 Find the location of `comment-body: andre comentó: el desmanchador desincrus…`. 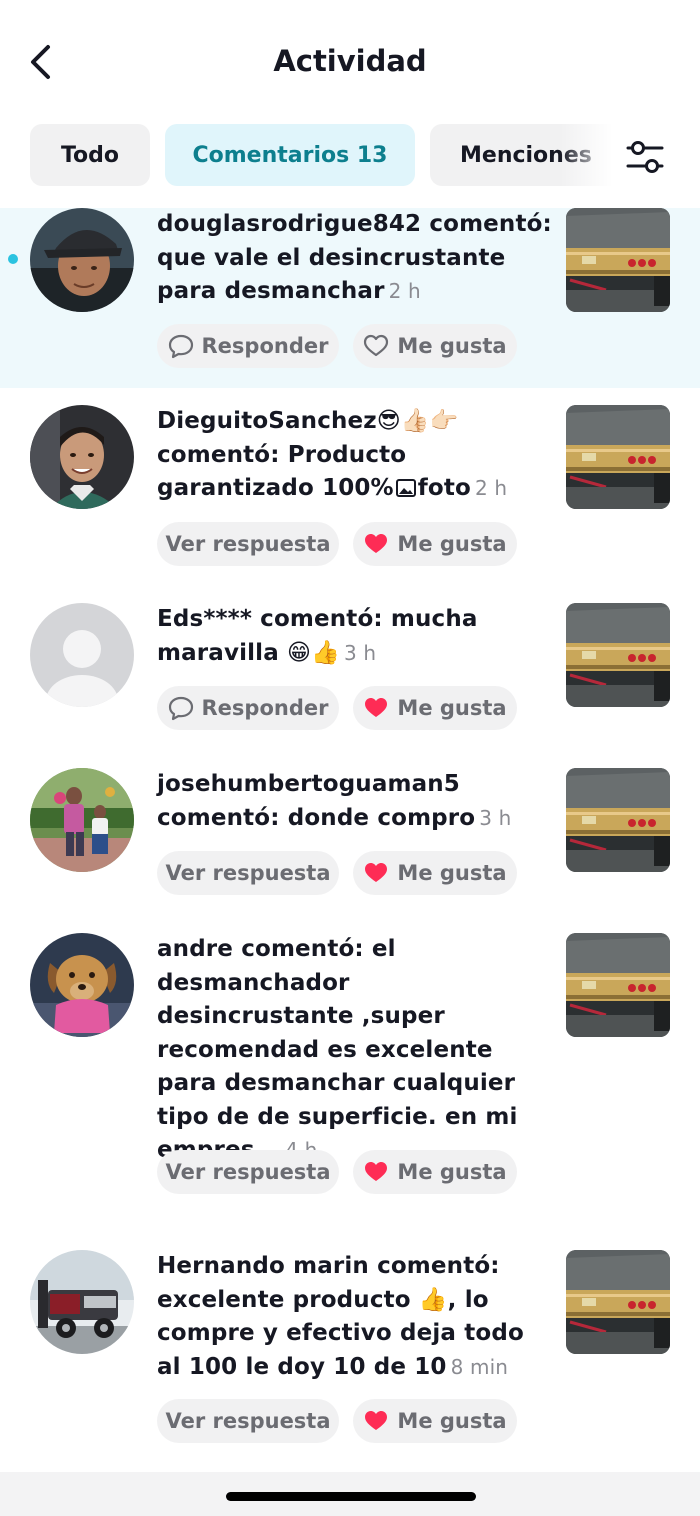

comment-body: andre comentó: el desmanchador desincrus… is located at coordinates (337, 1049).